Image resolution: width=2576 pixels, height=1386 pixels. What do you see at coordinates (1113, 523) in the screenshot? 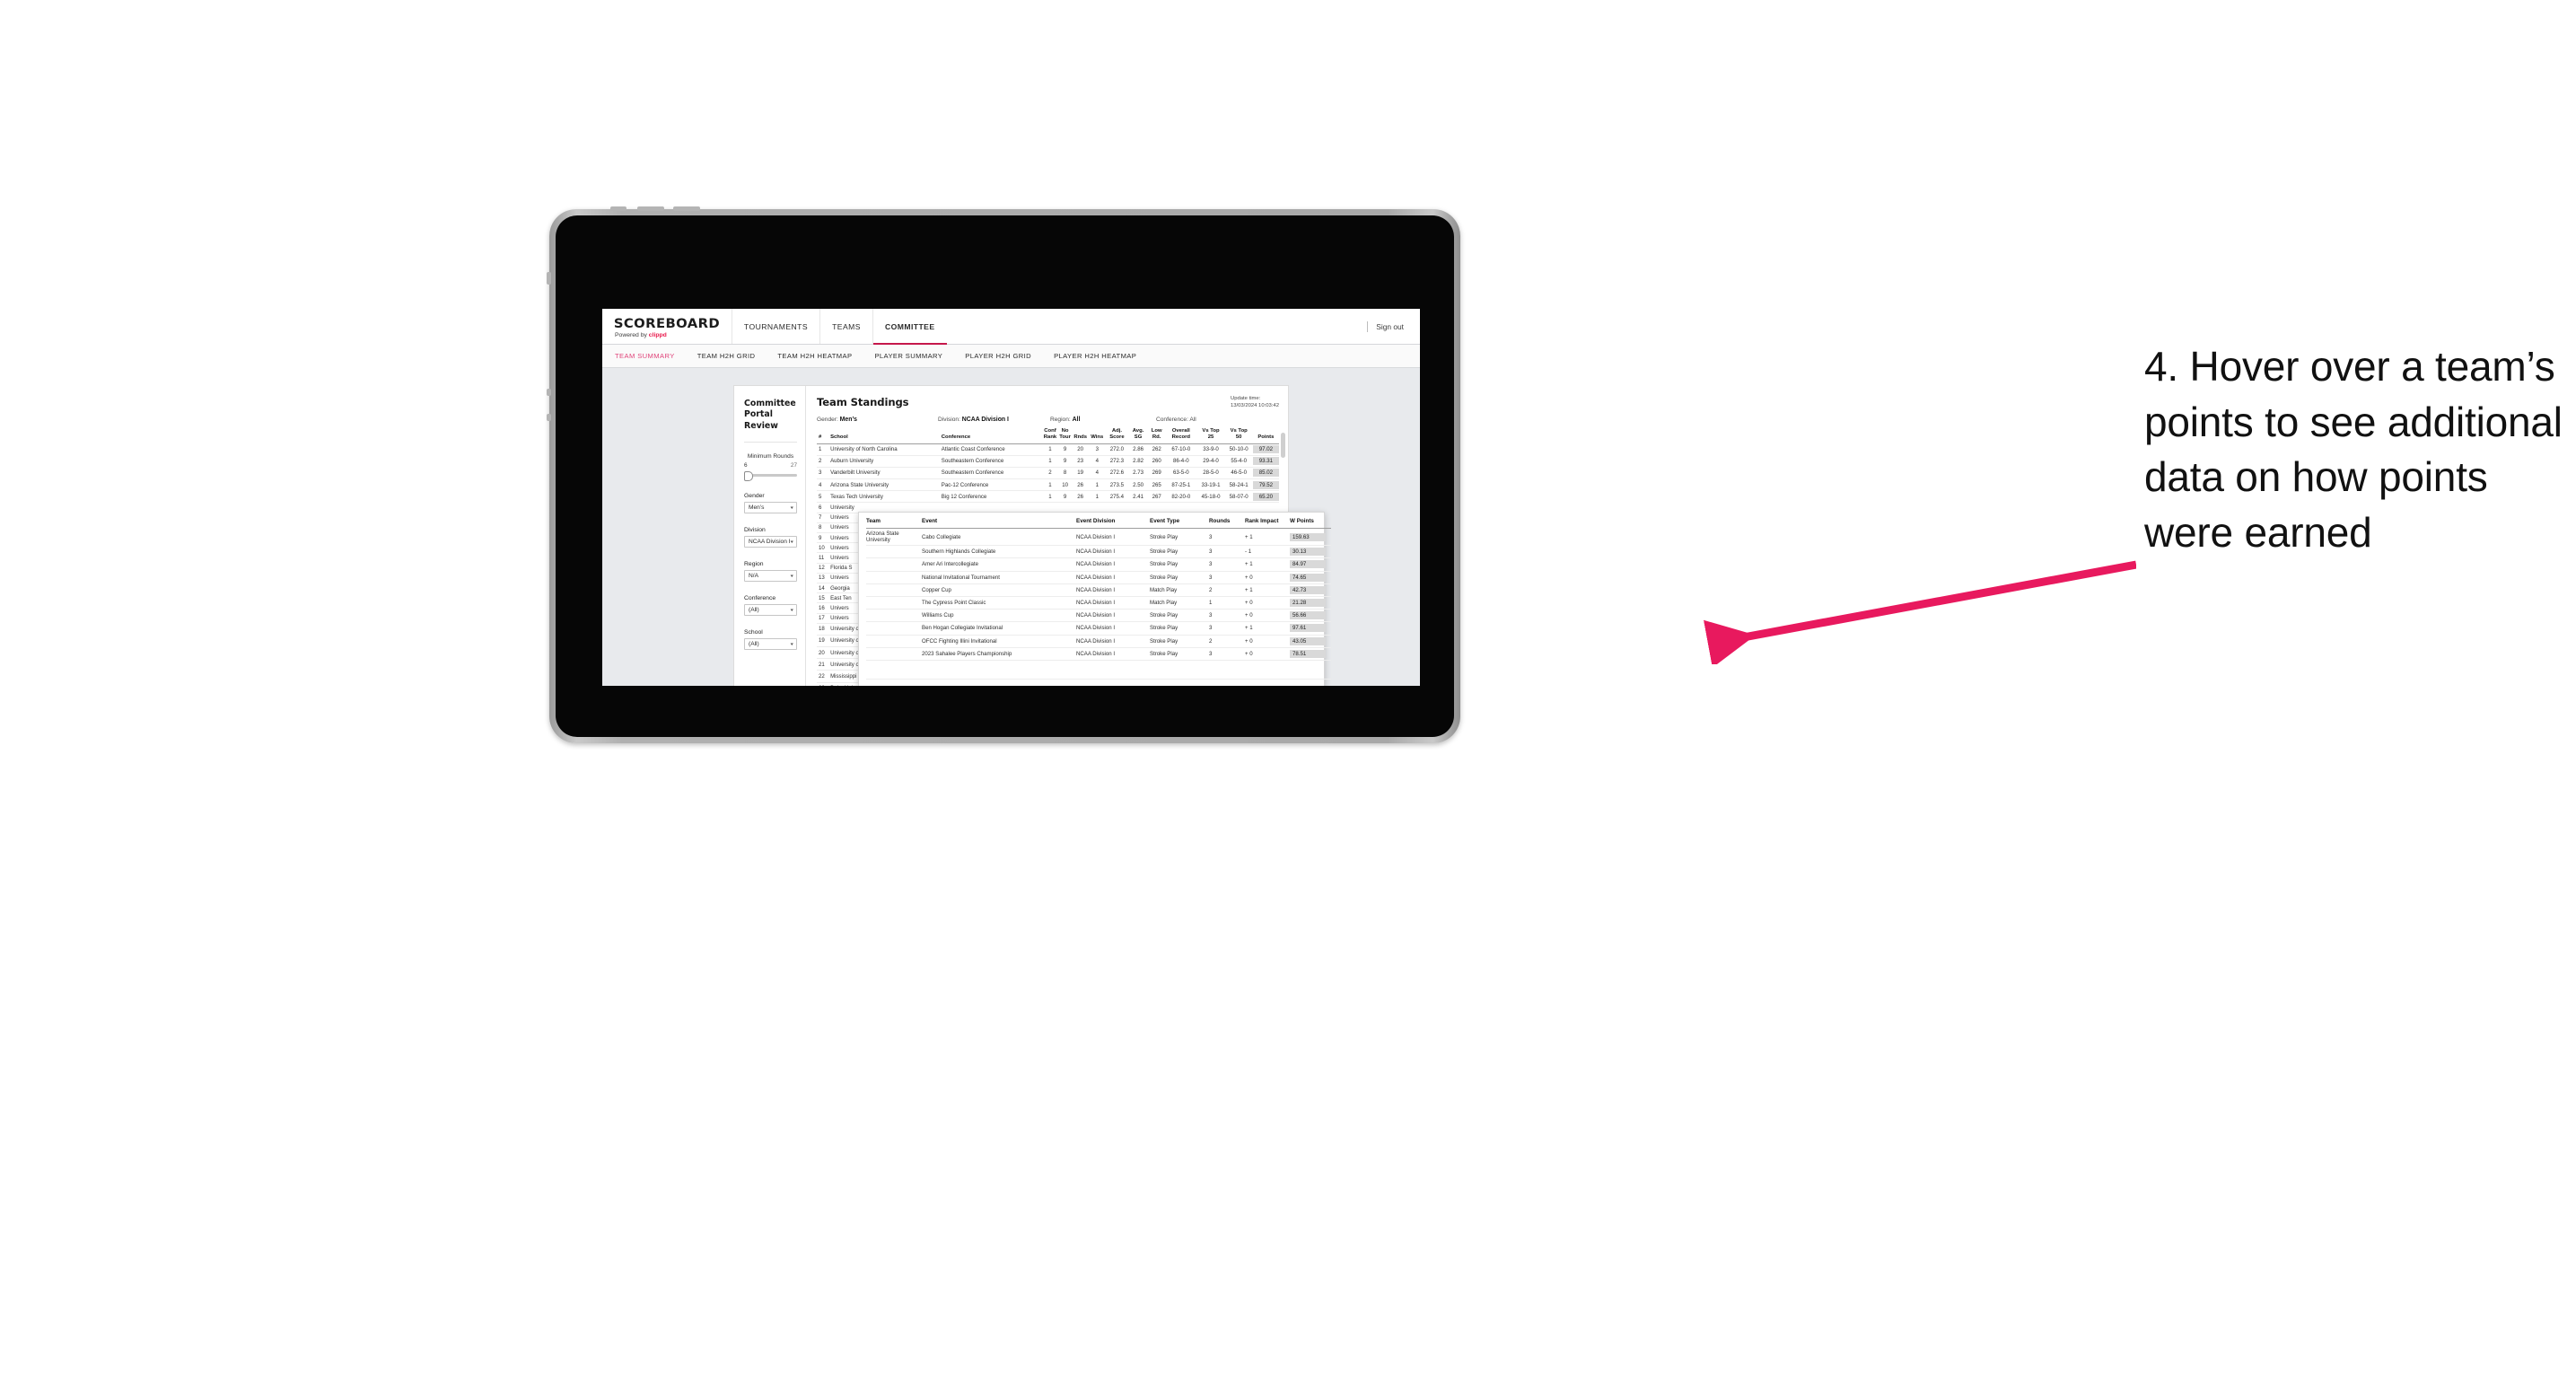
I see `tooltip-col-event-division: Event Division` at bounding box center [1113, 523].